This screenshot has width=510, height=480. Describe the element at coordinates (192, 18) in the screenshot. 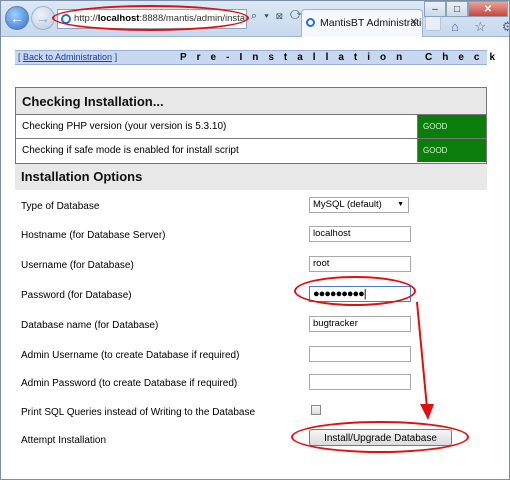

I see `url-path: :8888/mantis/admin/install.php` at that location.